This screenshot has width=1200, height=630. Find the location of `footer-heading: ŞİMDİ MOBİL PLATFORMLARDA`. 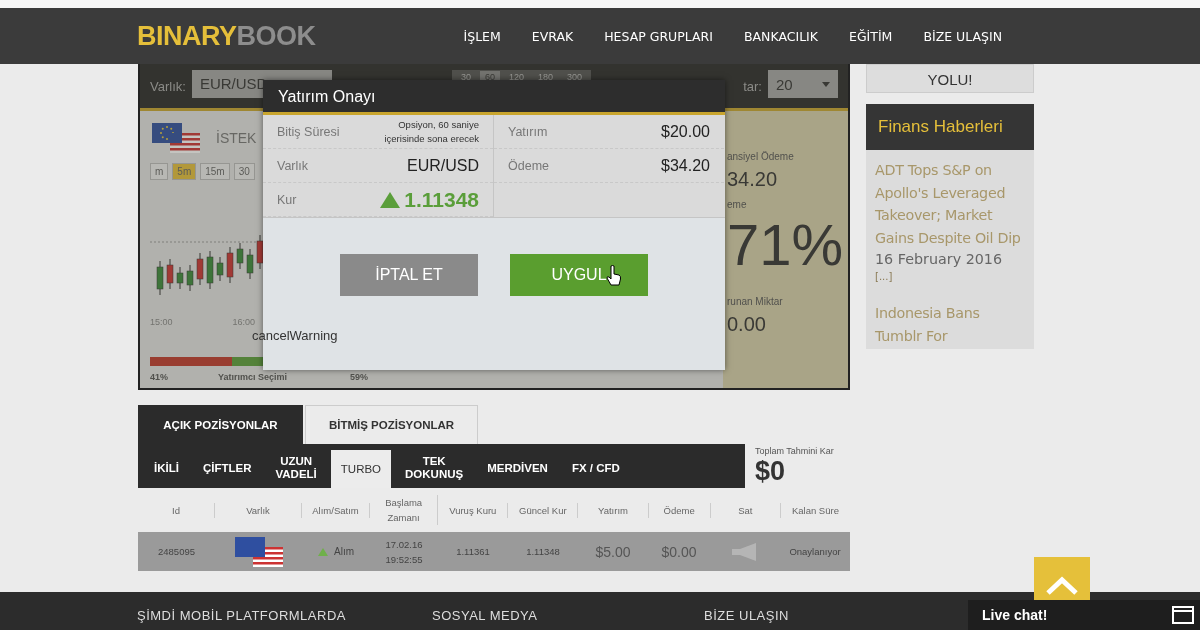

footer-heading: ŞİMDİ MOBİL PLATFORMLARDA is located at coordinates (242, 616).